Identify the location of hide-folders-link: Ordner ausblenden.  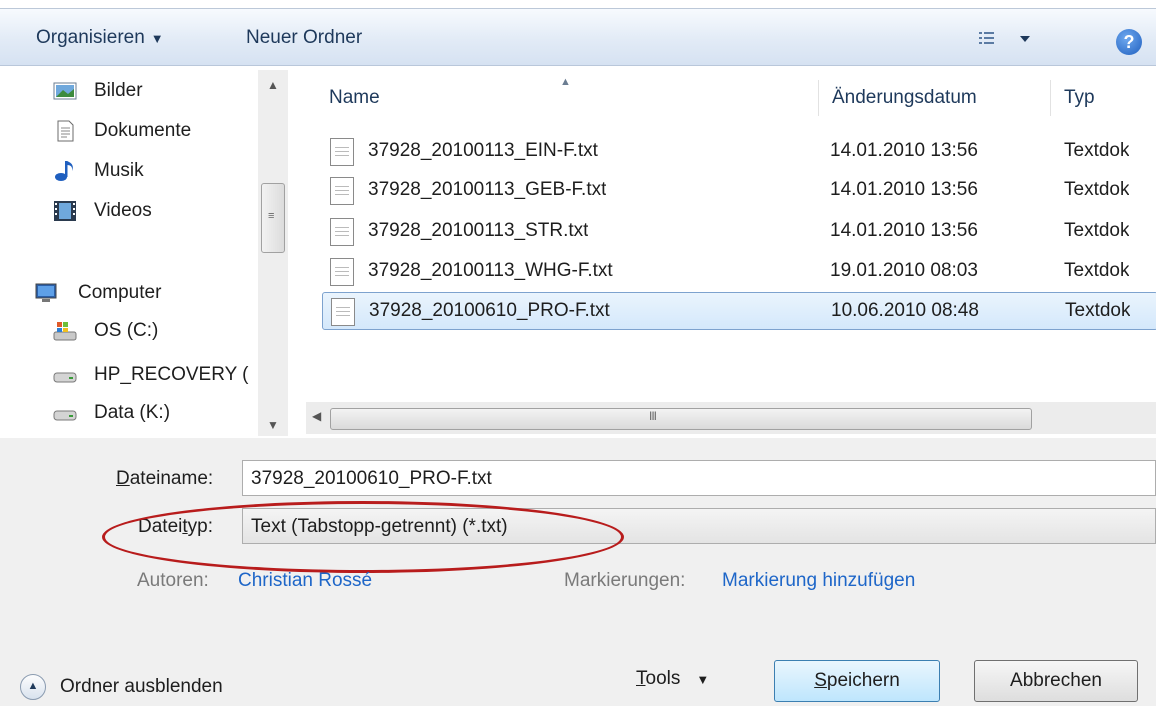
(141, 687).